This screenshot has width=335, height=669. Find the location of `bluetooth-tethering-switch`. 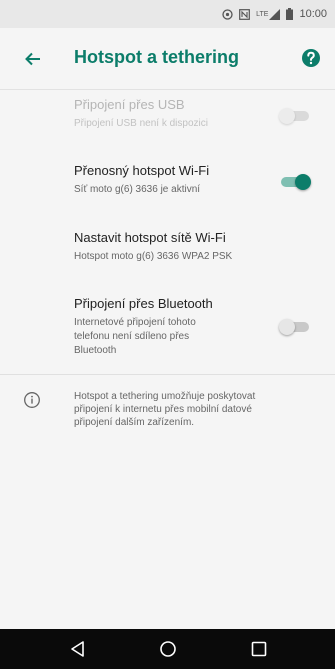

bluetooth-tethering-switch is located at coordinates (296, 327).